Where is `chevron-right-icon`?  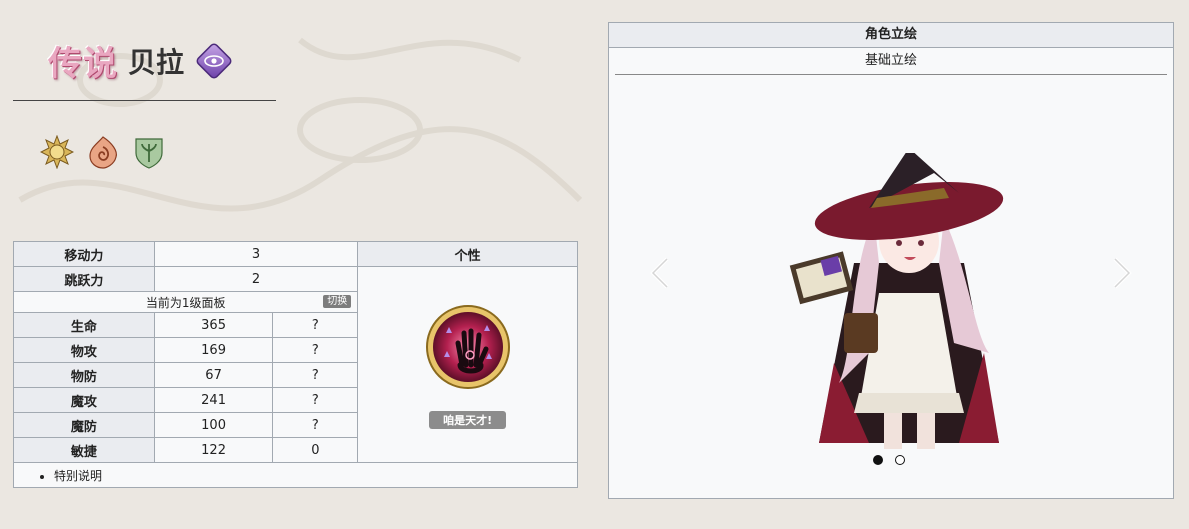 chevron-right-icon is located at coordinates (1122, 273).